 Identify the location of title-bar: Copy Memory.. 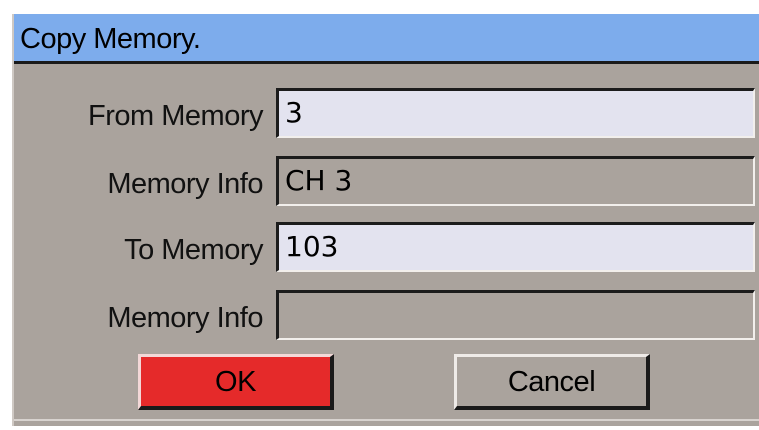
(386, 39).